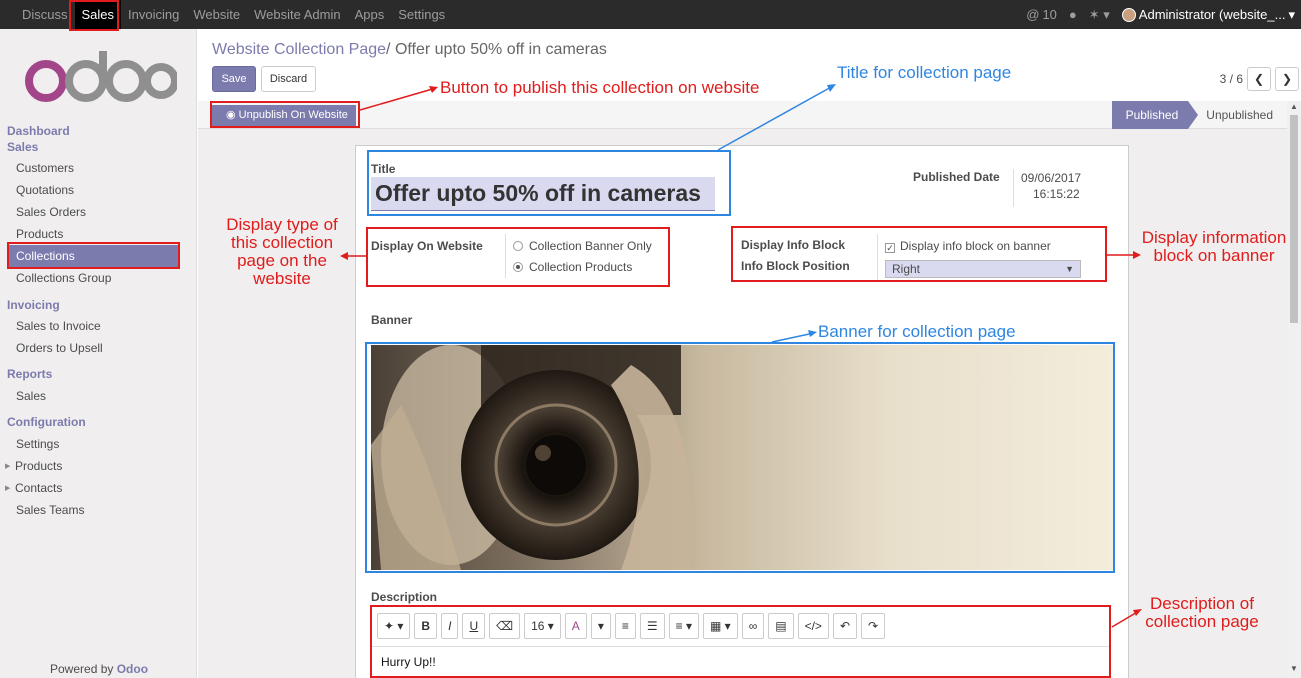 The height and width of the screenshot is (678, 1301). What do you see at coordinates (46, 422) in the screenshot?
I see `sidebar-head-configuration: Configuration` at bounding box center [46, 422].